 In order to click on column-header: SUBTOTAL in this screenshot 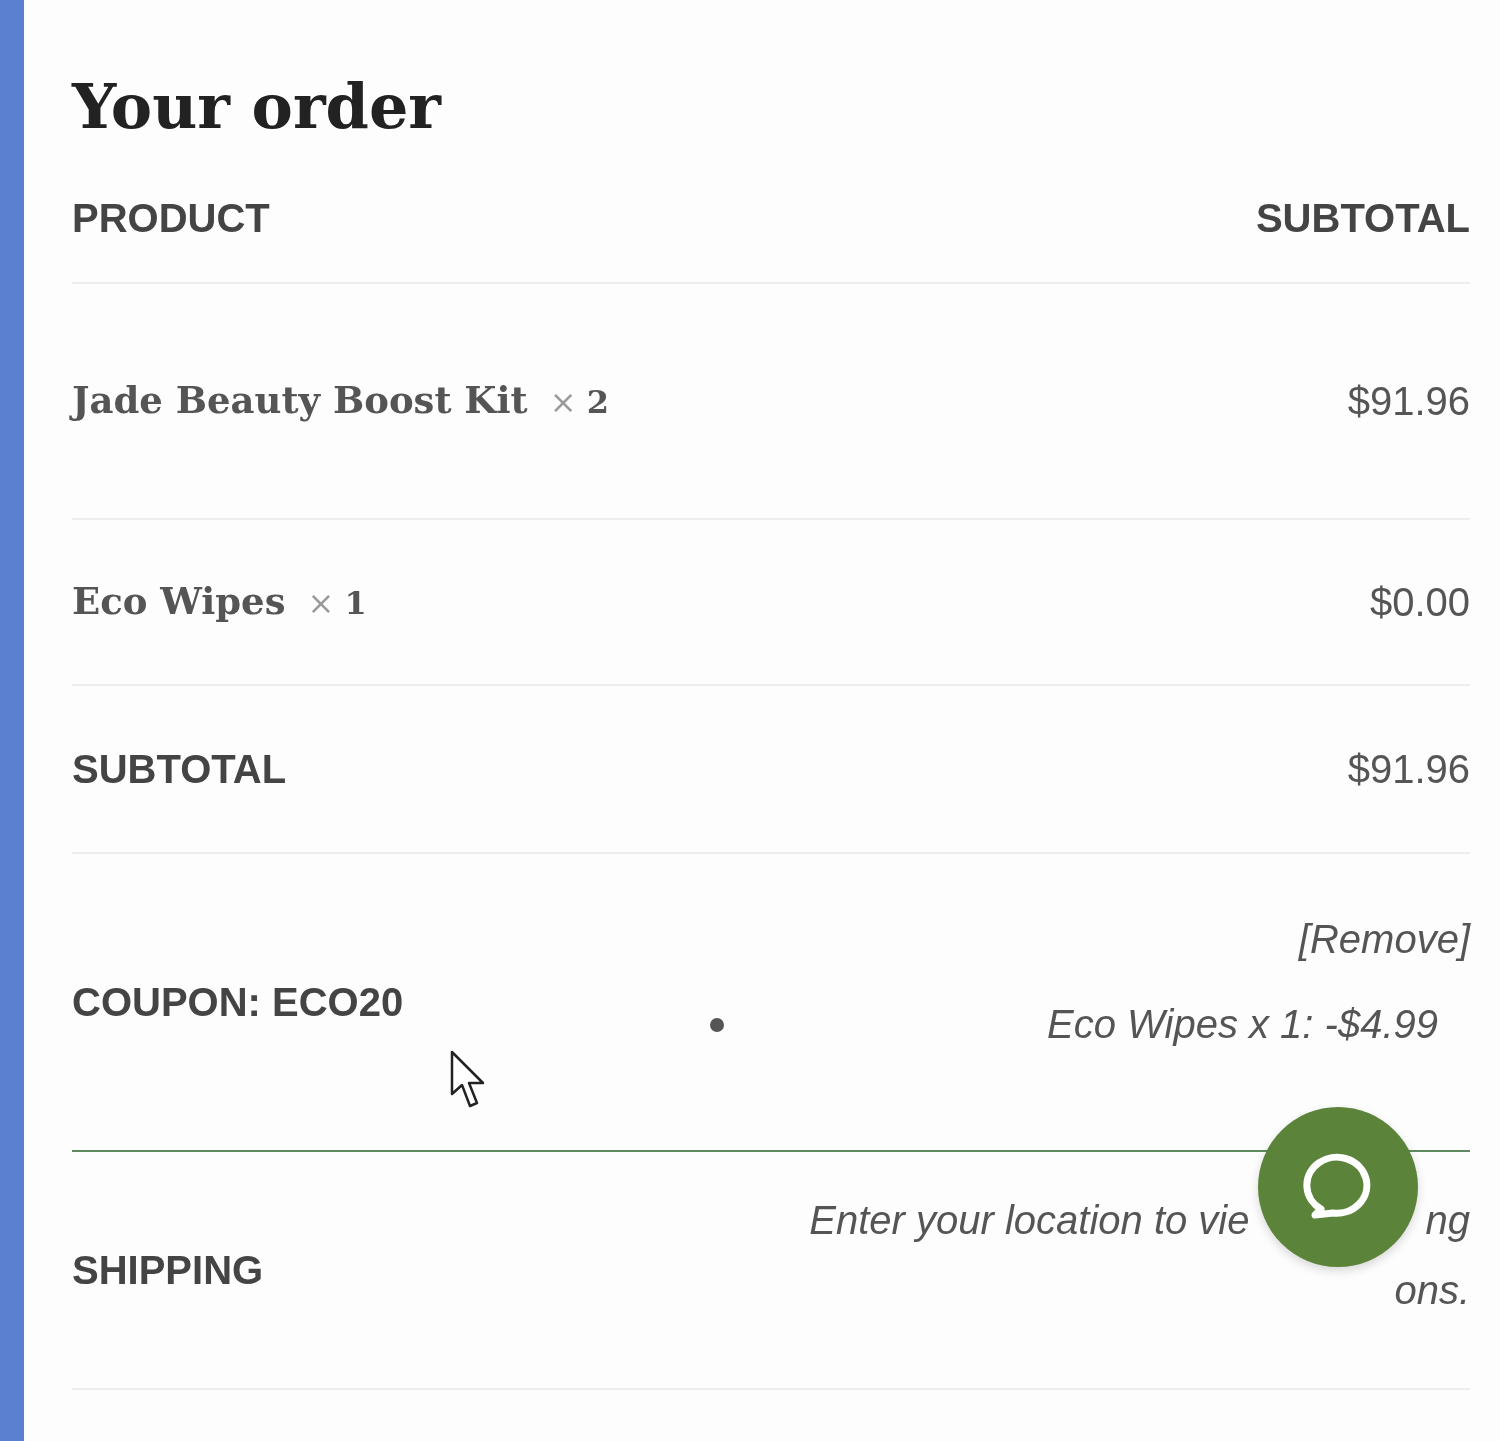, I will do `click(1362, 219)`.